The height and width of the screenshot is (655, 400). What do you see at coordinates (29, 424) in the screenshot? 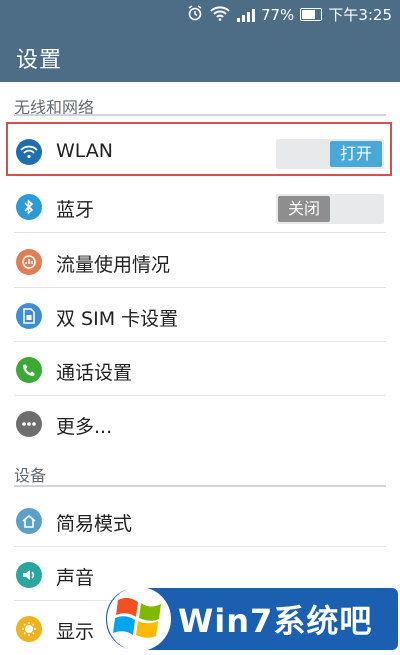
I see `more-icon` at bounding box center [29, 424].